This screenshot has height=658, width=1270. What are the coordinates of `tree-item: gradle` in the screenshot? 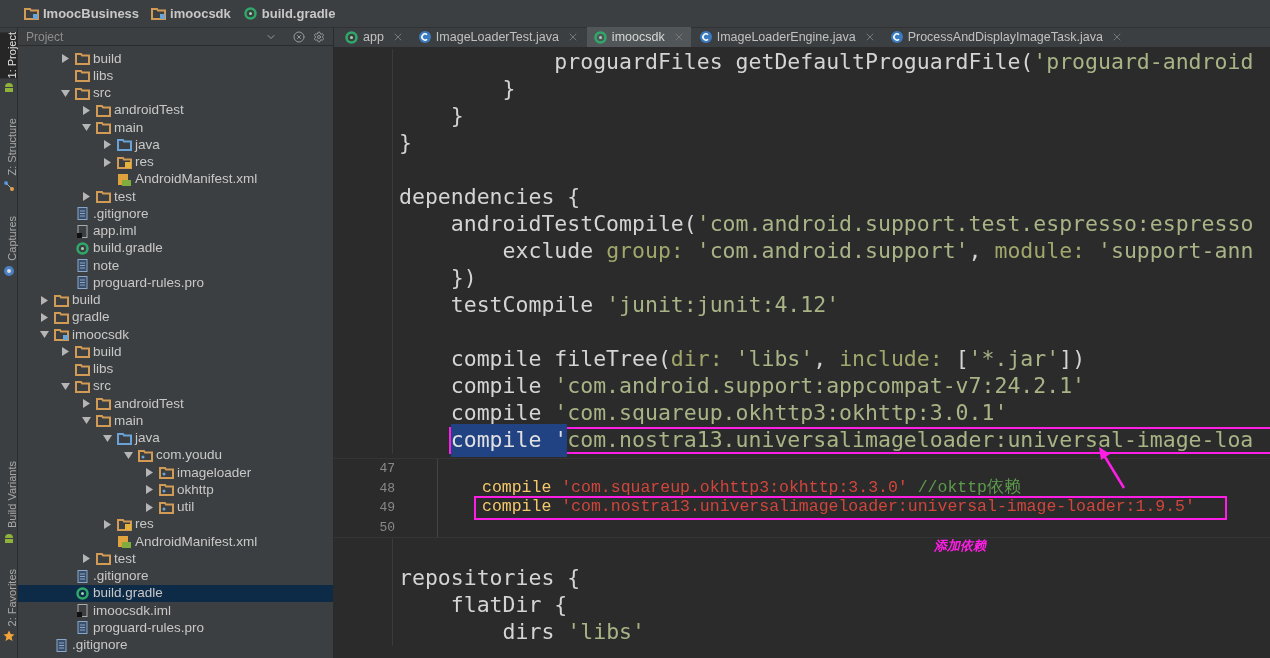 It's located at (175, 317).